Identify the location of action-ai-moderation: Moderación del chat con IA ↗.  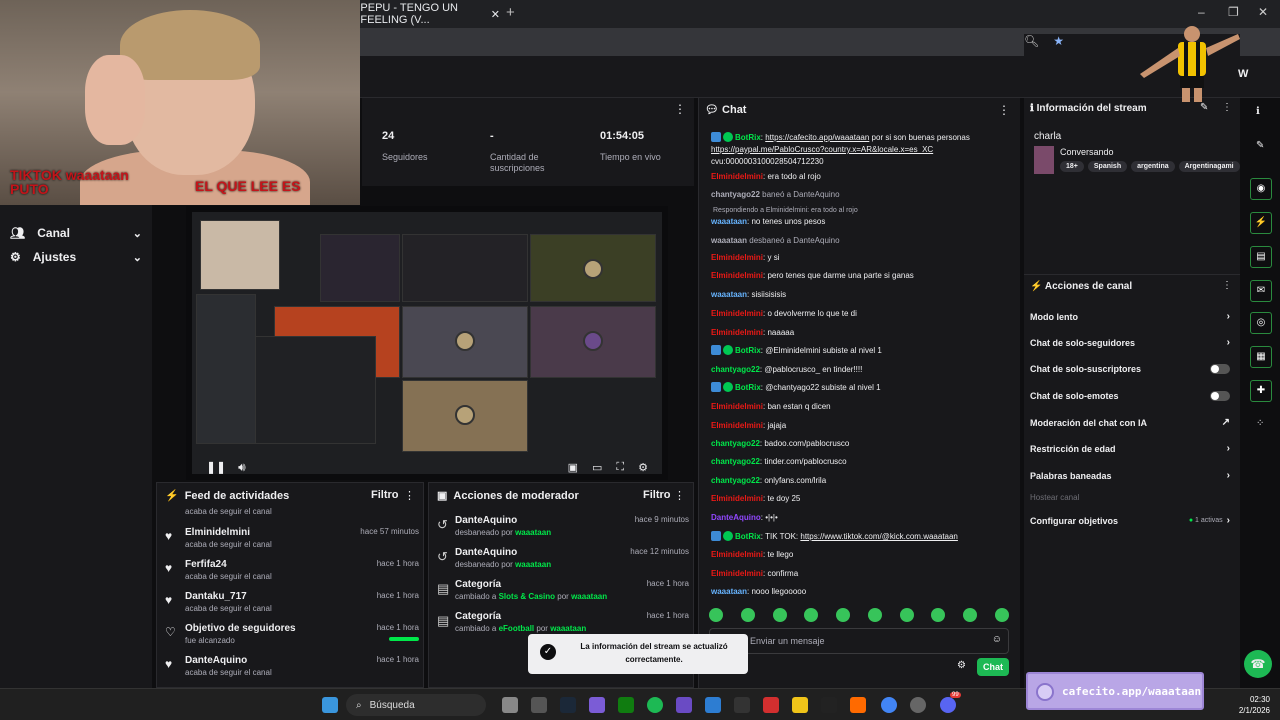
(1130, 422).